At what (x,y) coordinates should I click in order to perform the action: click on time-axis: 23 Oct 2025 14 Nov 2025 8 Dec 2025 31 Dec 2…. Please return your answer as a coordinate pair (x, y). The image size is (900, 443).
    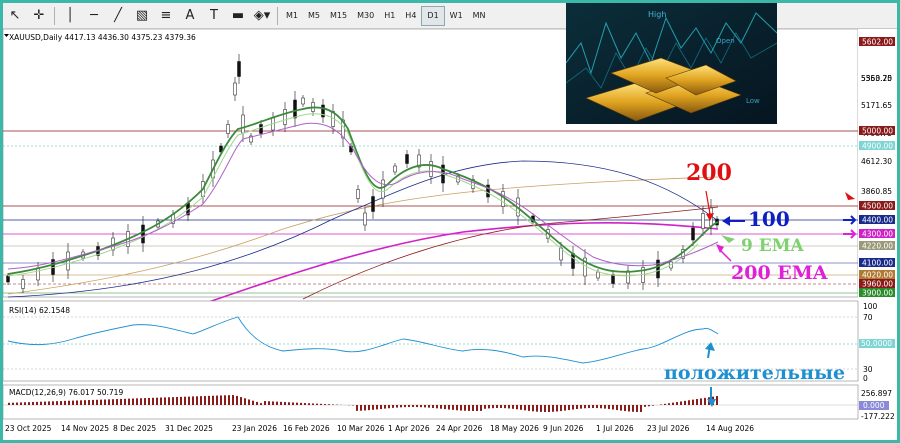
    Looking at the image, I should click on (379, 428).